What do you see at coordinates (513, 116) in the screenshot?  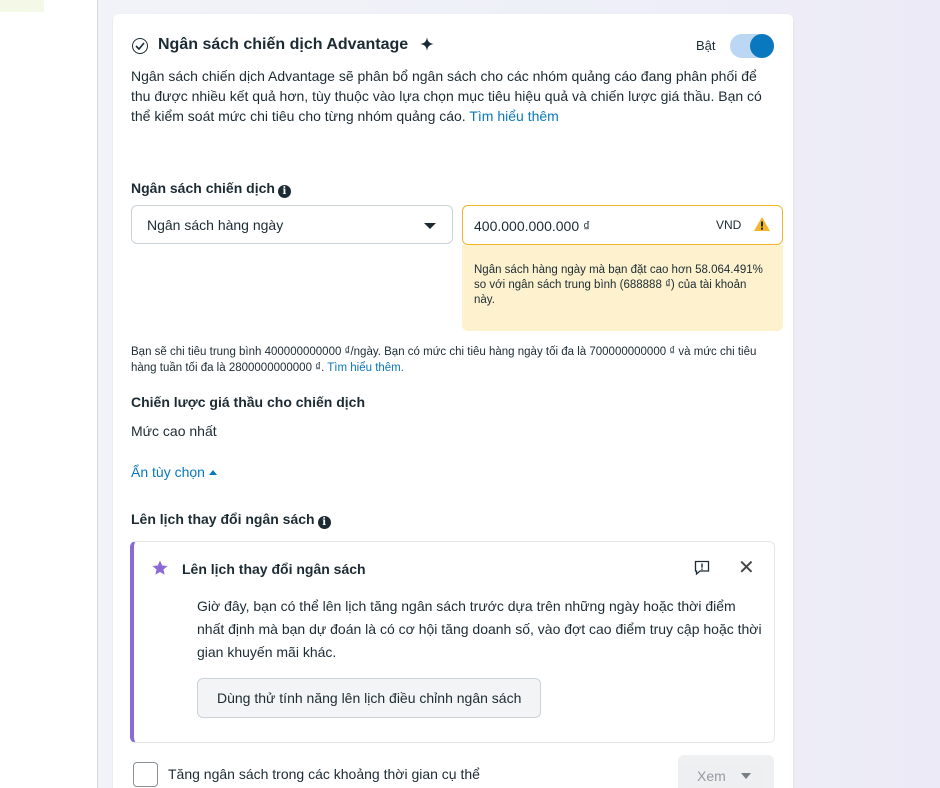 I see `learn-more-link: Tìm hiểu thêm` at bounding box center [513, 116].